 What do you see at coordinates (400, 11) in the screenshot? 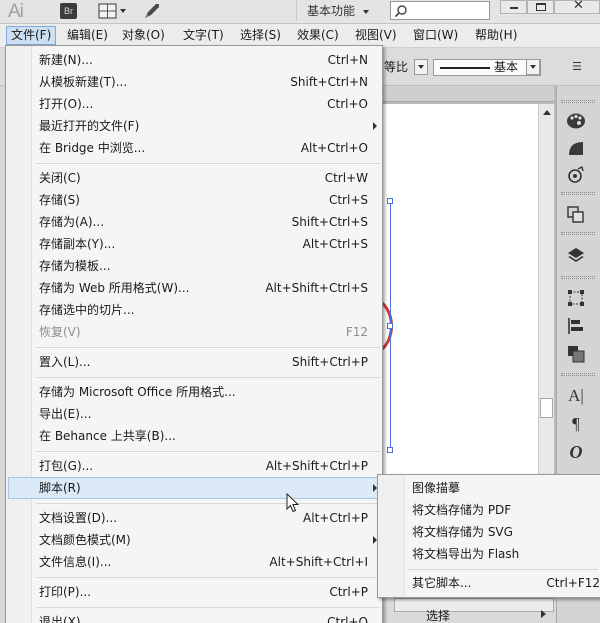
I see `search-icon` at bounding box center [400, 11].